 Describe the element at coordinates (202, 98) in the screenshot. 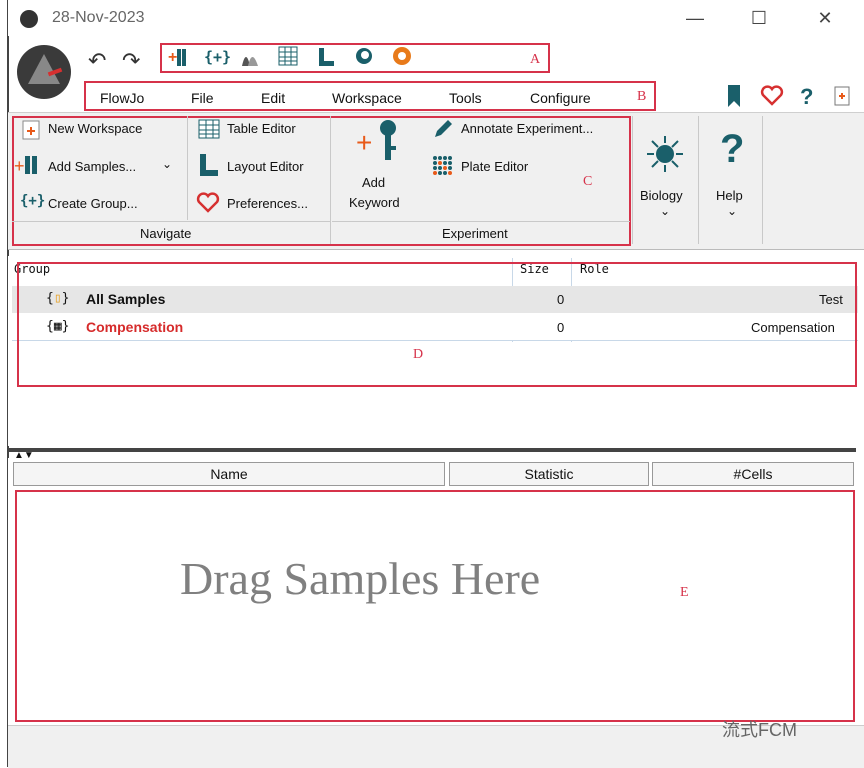

I see `menu-file: File` at that location.